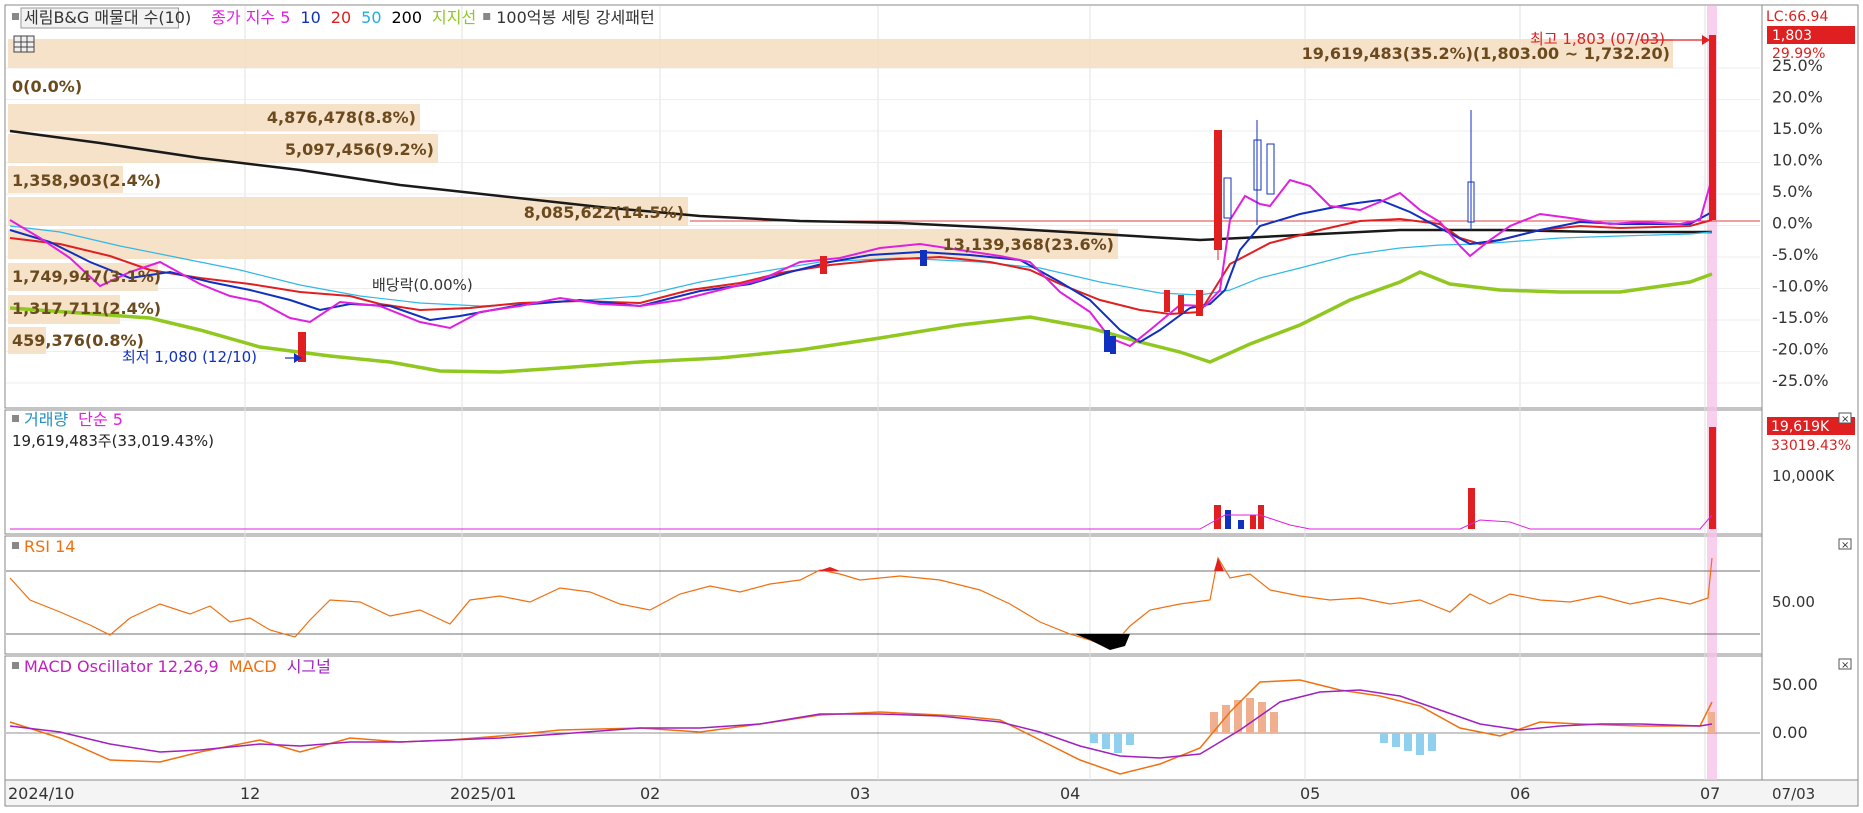  I want to click on volume-profile-label: 1,358,903(2.4%), so click(86, 180).